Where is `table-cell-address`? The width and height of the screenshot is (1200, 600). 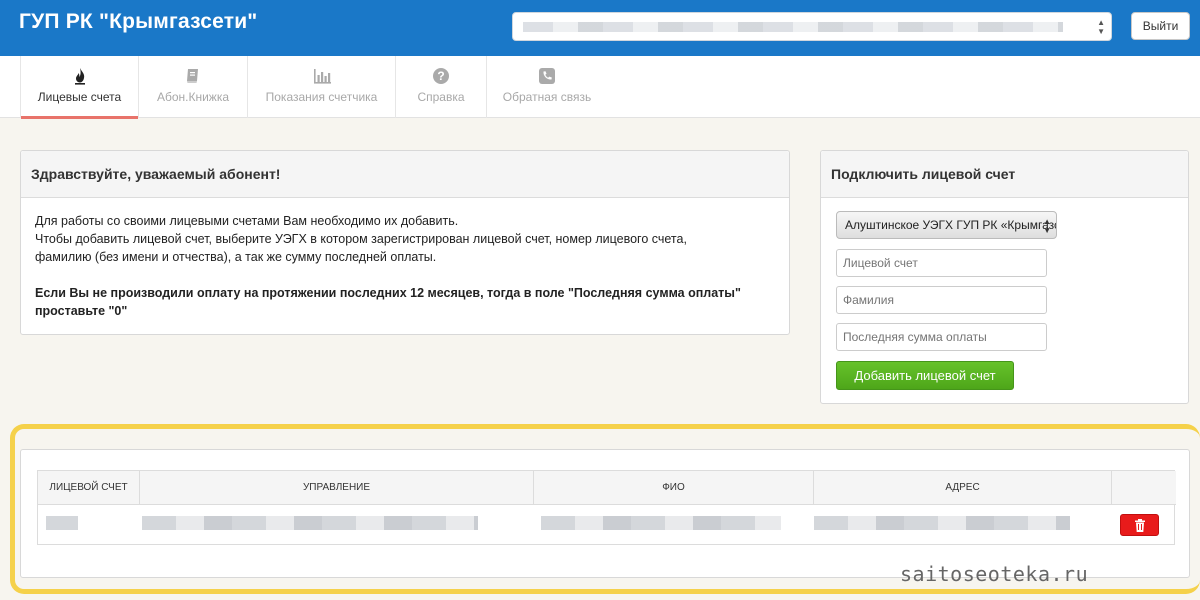 table-cell-address is located at coordinates (963, 525).